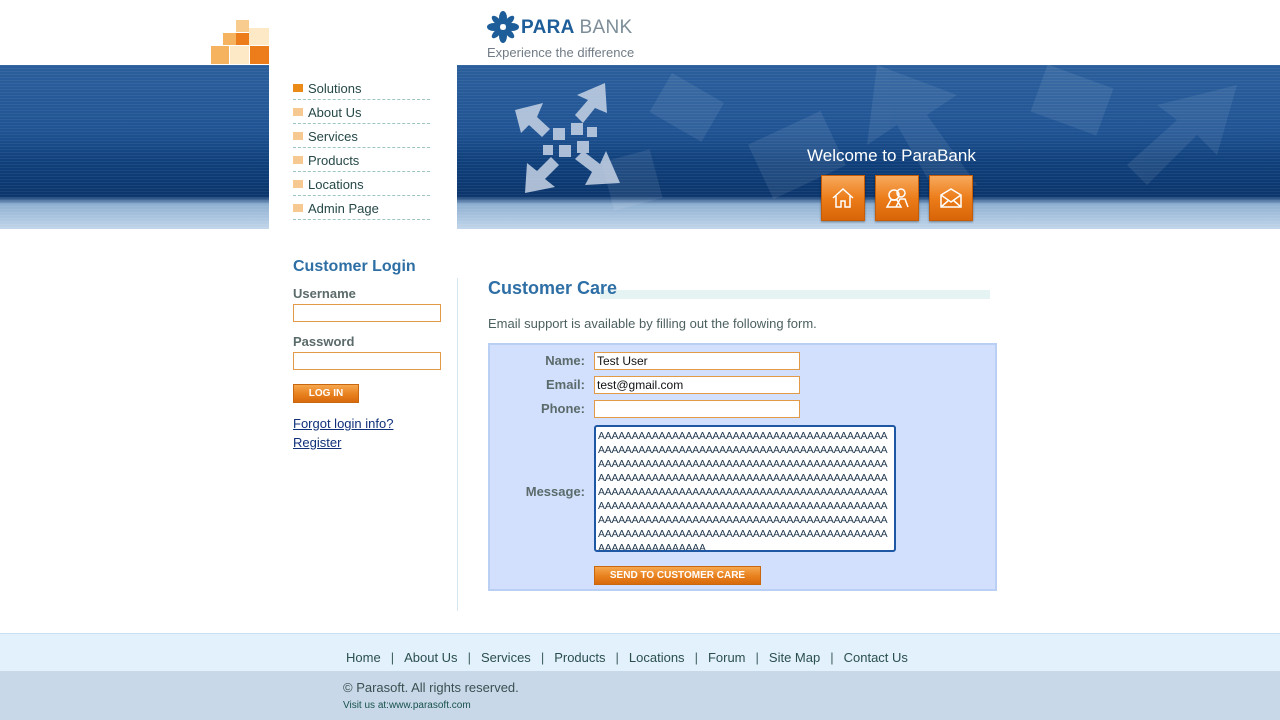 This screenshot has width=1280, height=720. I want to click on visit-prefix: Visit us at:, so click(366, 705).